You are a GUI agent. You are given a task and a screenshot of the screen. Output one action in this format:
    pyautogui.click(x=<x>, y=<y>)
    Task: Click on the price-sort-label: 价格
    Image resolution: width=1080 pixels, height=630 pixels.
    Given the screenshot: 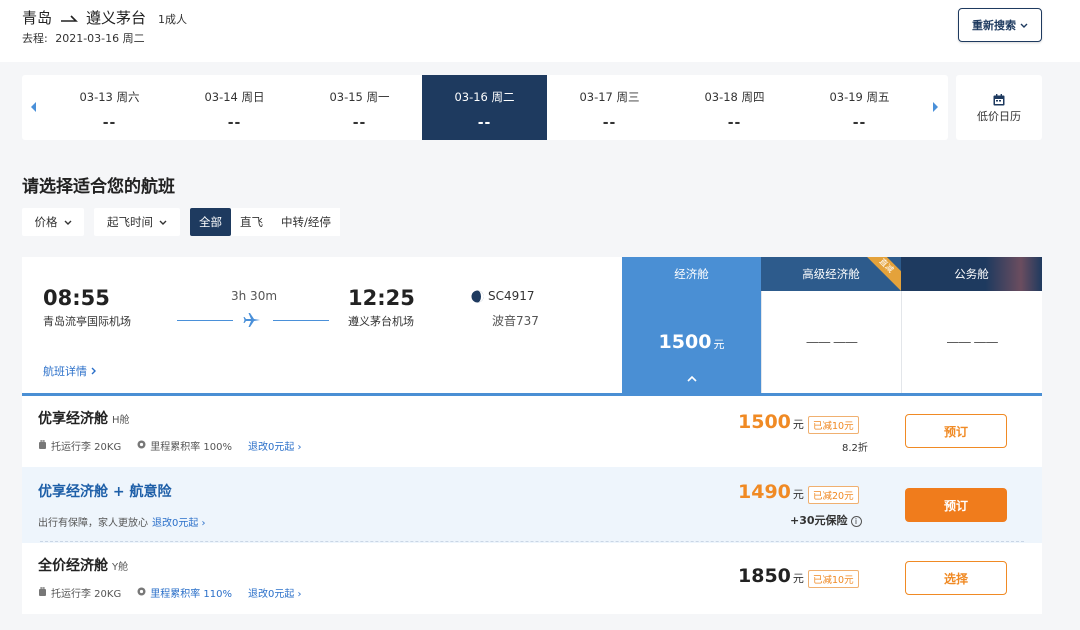 What is the action you would take?
    pyautogui.click(x=46, y=222)
    